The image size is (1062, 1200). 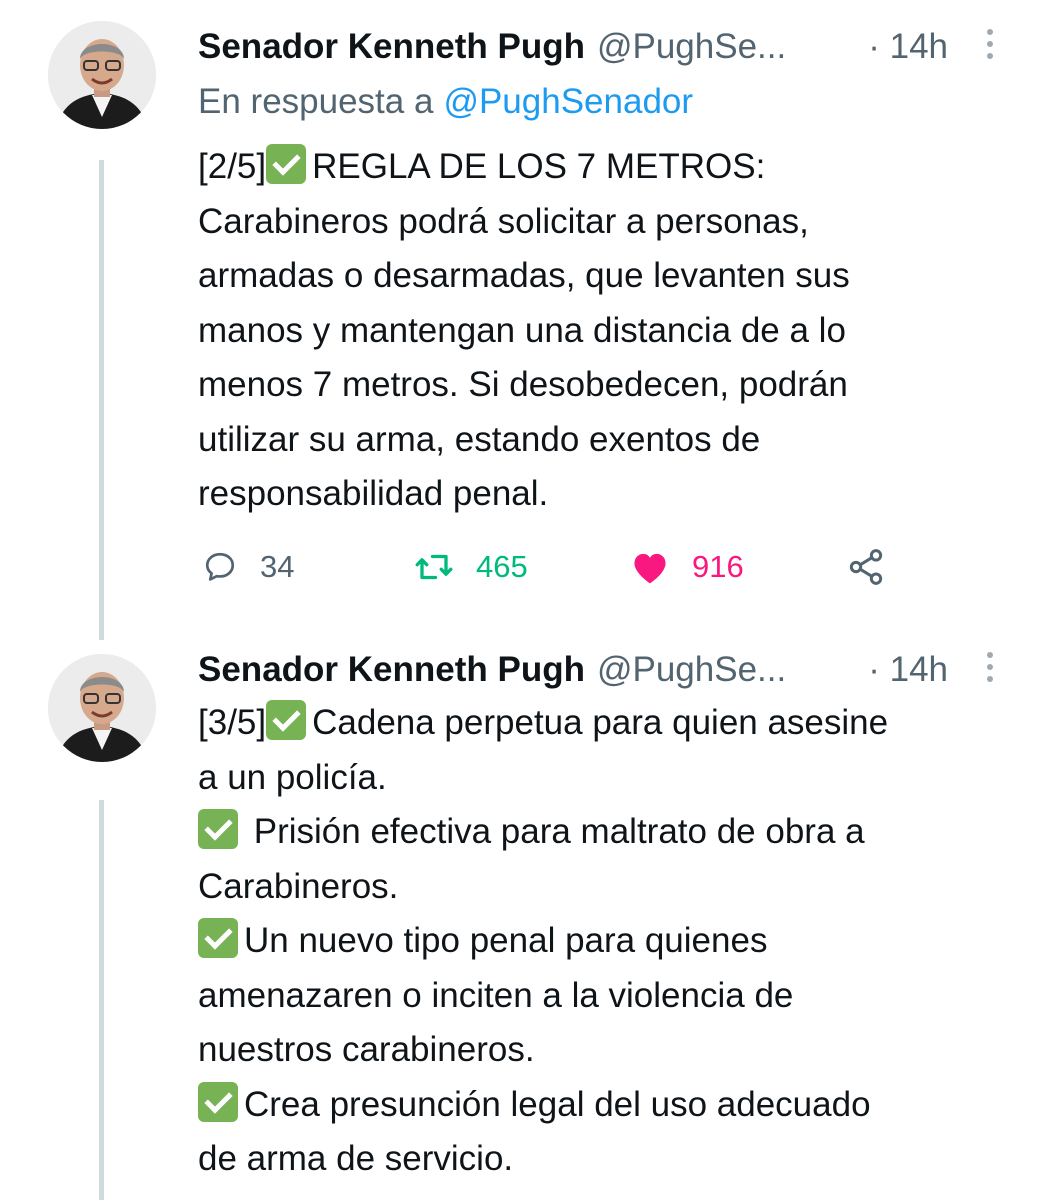 I want to click on reply-button: 34, so click(x=248, y=567).